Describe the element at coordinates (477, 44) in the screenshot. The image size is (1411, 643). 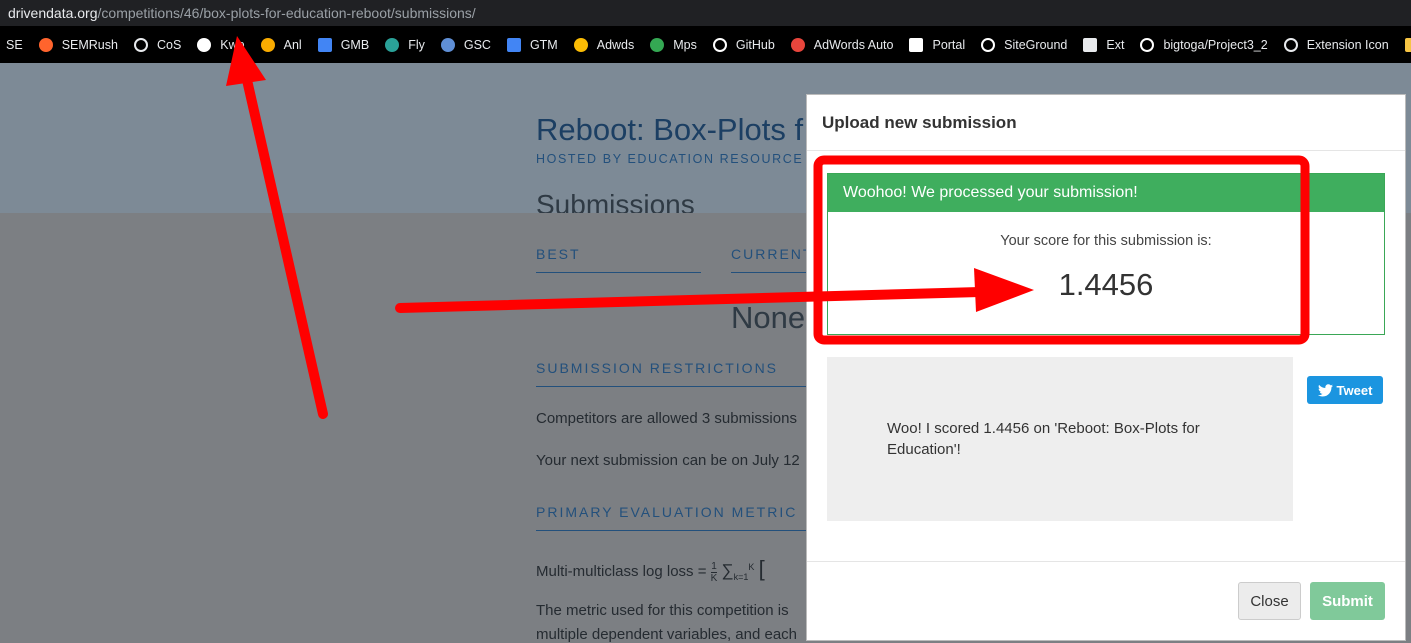
I see `bookmark-label: GSC` at that location.